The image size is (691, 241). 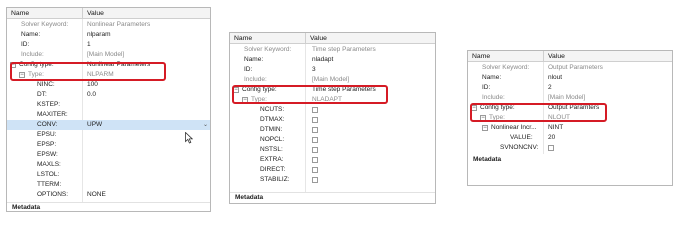 I want to click on param-row-extra: EXTRA:, so click(x=332, y=160).